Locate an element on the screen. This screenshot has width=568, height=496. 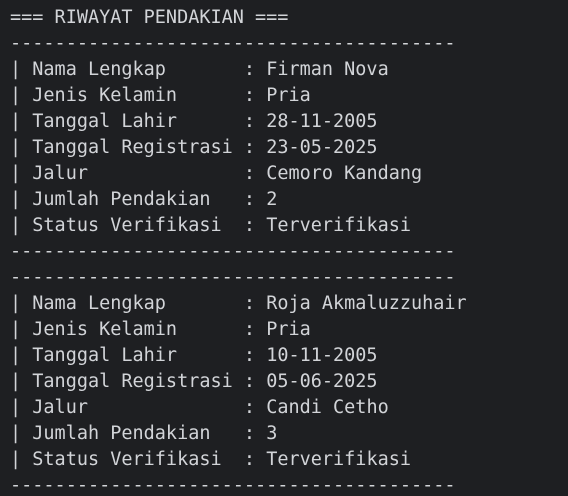
record-1-birthdate-row: | Tanggal Lahir : 28-11-2005 is located at coordinates (289, 122).